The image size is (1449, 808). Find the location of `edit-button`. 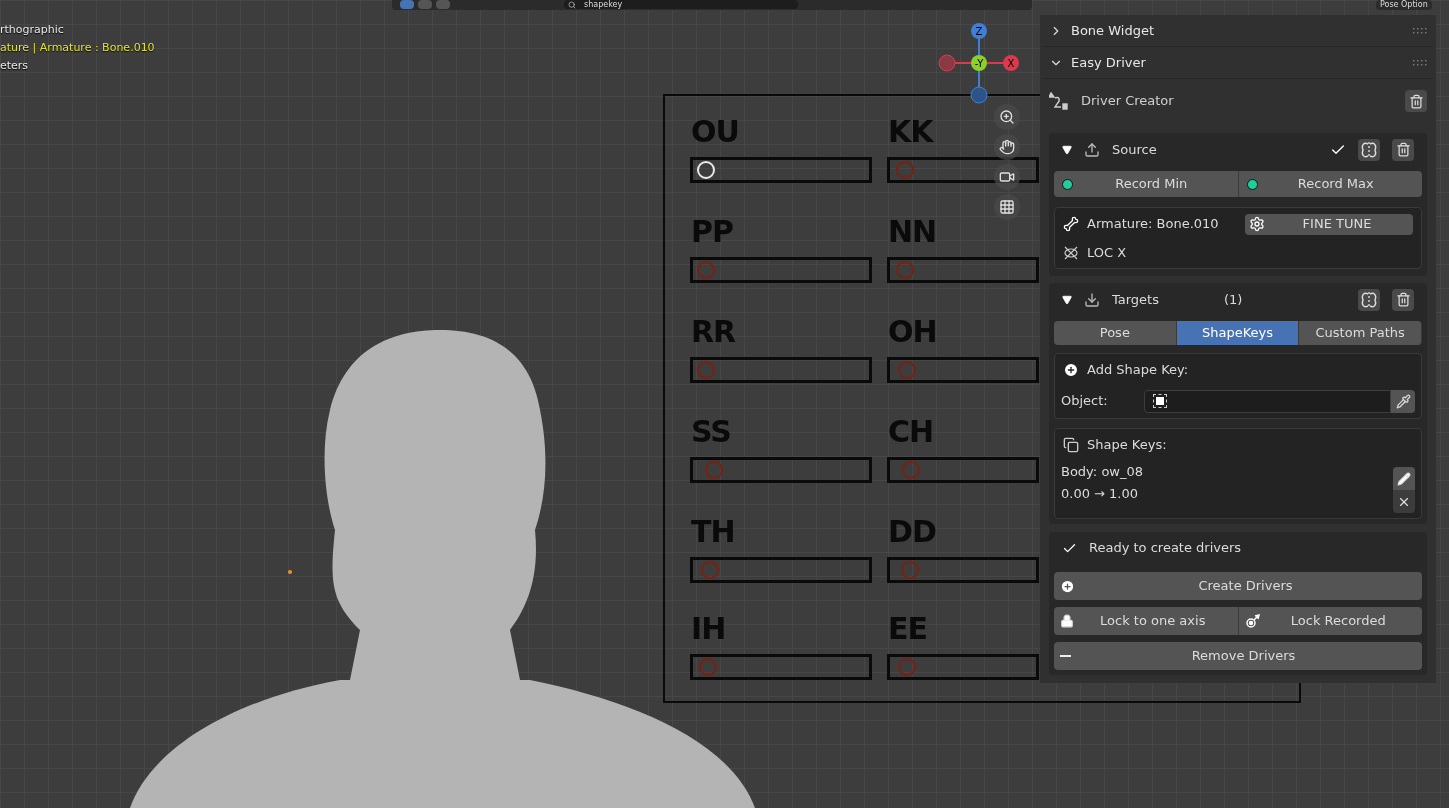

edit-button is located at coordinates (1404, 478).